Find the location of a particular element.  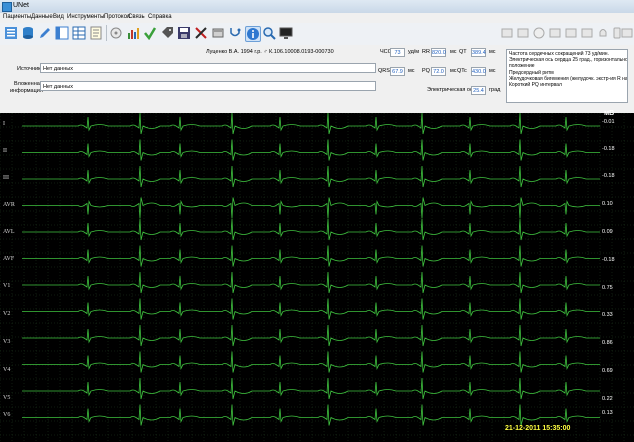

notes-icon is located at coordinates (96, 33).